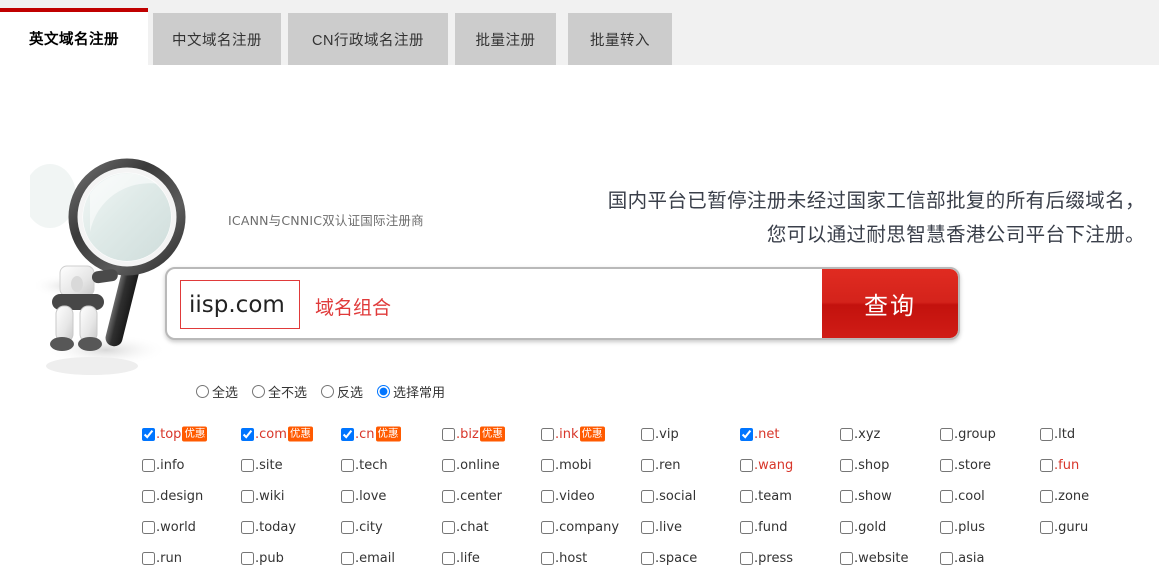 The height and width of the screenshot is (582, 1159). I want to click on tld-option: .social, so click(668, 496).